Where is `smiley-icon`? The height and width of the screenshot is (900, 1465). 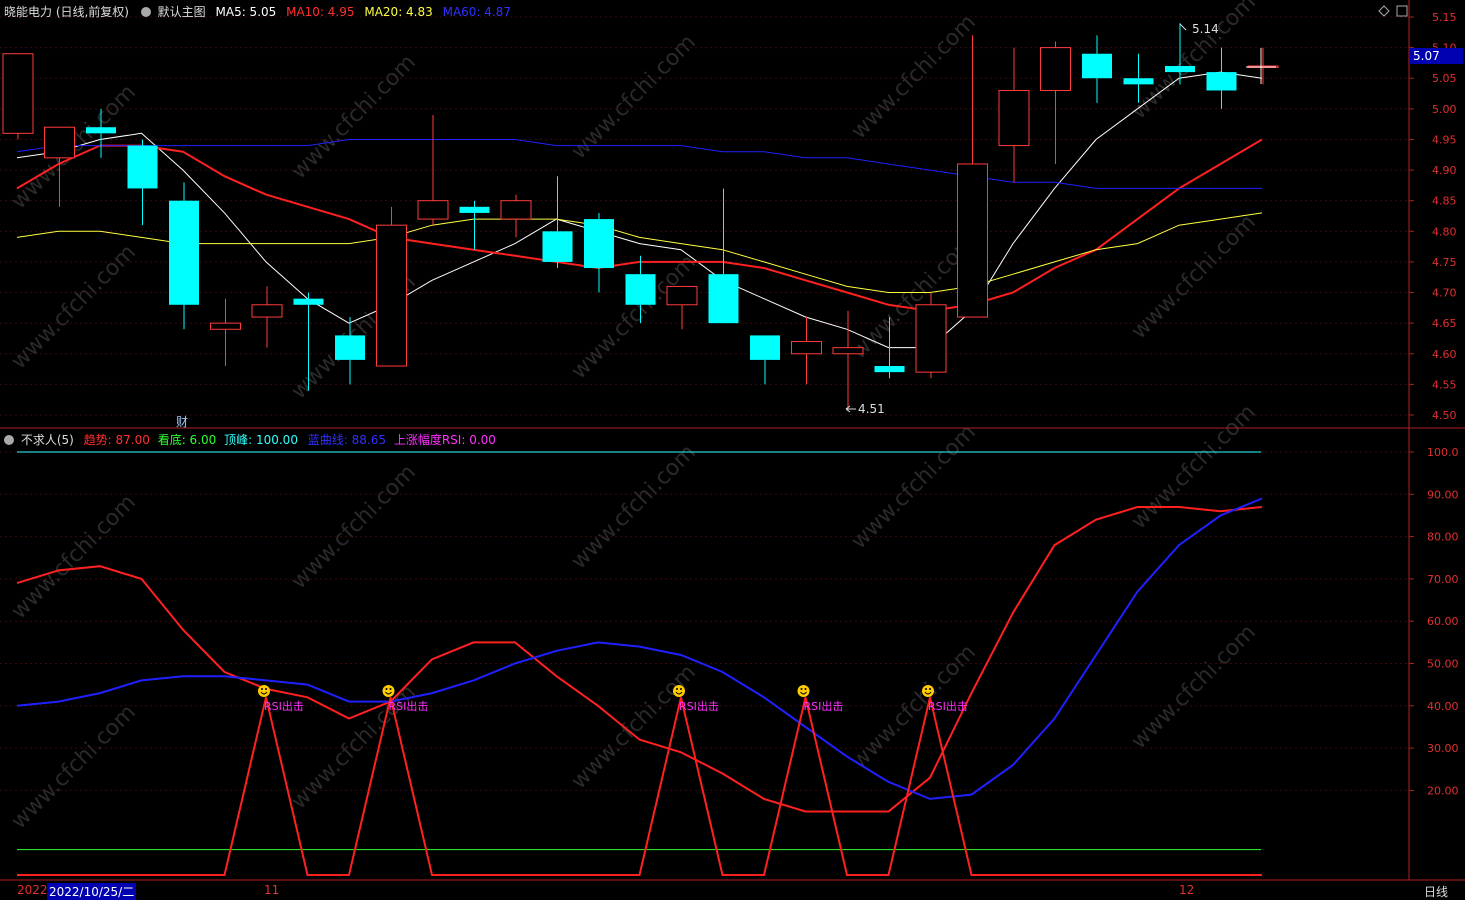 smiley-icon is located at coordinates (388, 691).